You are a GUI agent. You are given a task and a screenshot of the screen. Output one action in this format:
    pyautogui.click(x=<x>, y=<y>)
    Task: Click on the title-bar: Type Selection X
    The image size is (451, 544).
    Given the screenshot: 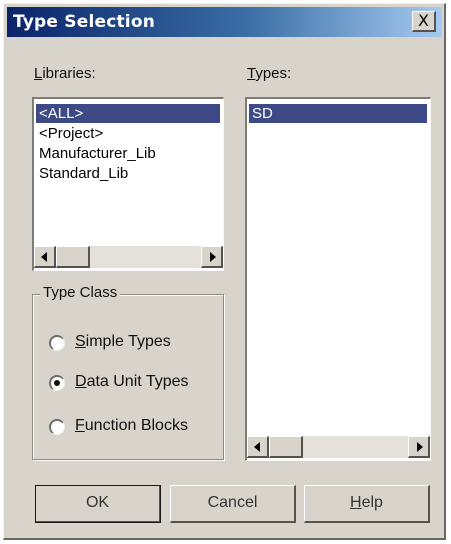 What is the action you would take?
    pyautogui.click(x=224, y=22)
    